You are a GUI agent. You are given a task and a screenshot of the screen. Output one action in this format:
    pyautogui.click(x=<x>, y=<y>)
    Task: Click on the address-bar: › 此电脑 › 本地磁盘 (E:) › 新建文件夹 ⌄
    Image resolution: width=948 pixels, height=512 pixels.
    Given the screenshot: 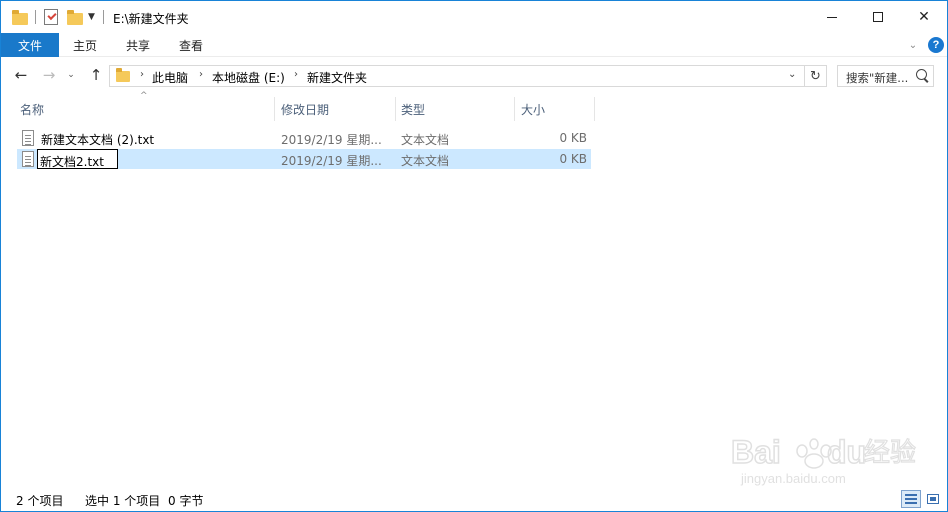 What is the action you would take?
    pyautogui.click(x=457, y=76)
    